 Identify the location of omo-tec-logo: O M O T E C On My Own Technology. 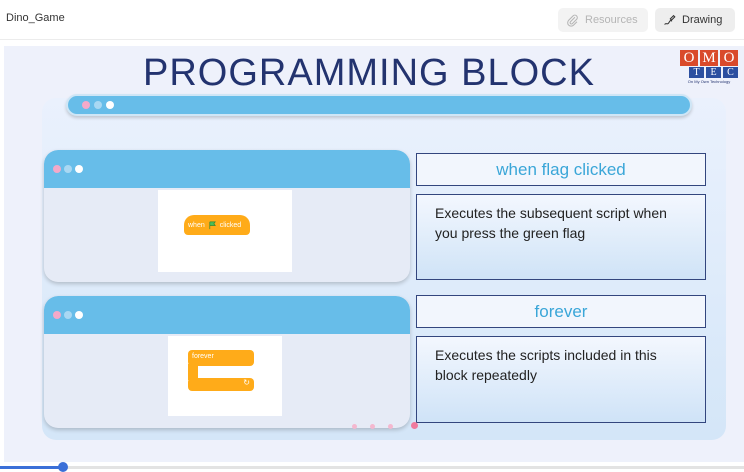
(709, 69).